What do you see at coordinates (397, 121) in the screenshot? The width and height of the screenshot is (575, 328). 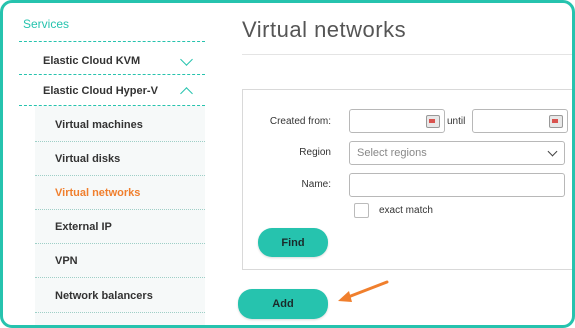 I see `created-from-input` at bounding box center [397, 121].